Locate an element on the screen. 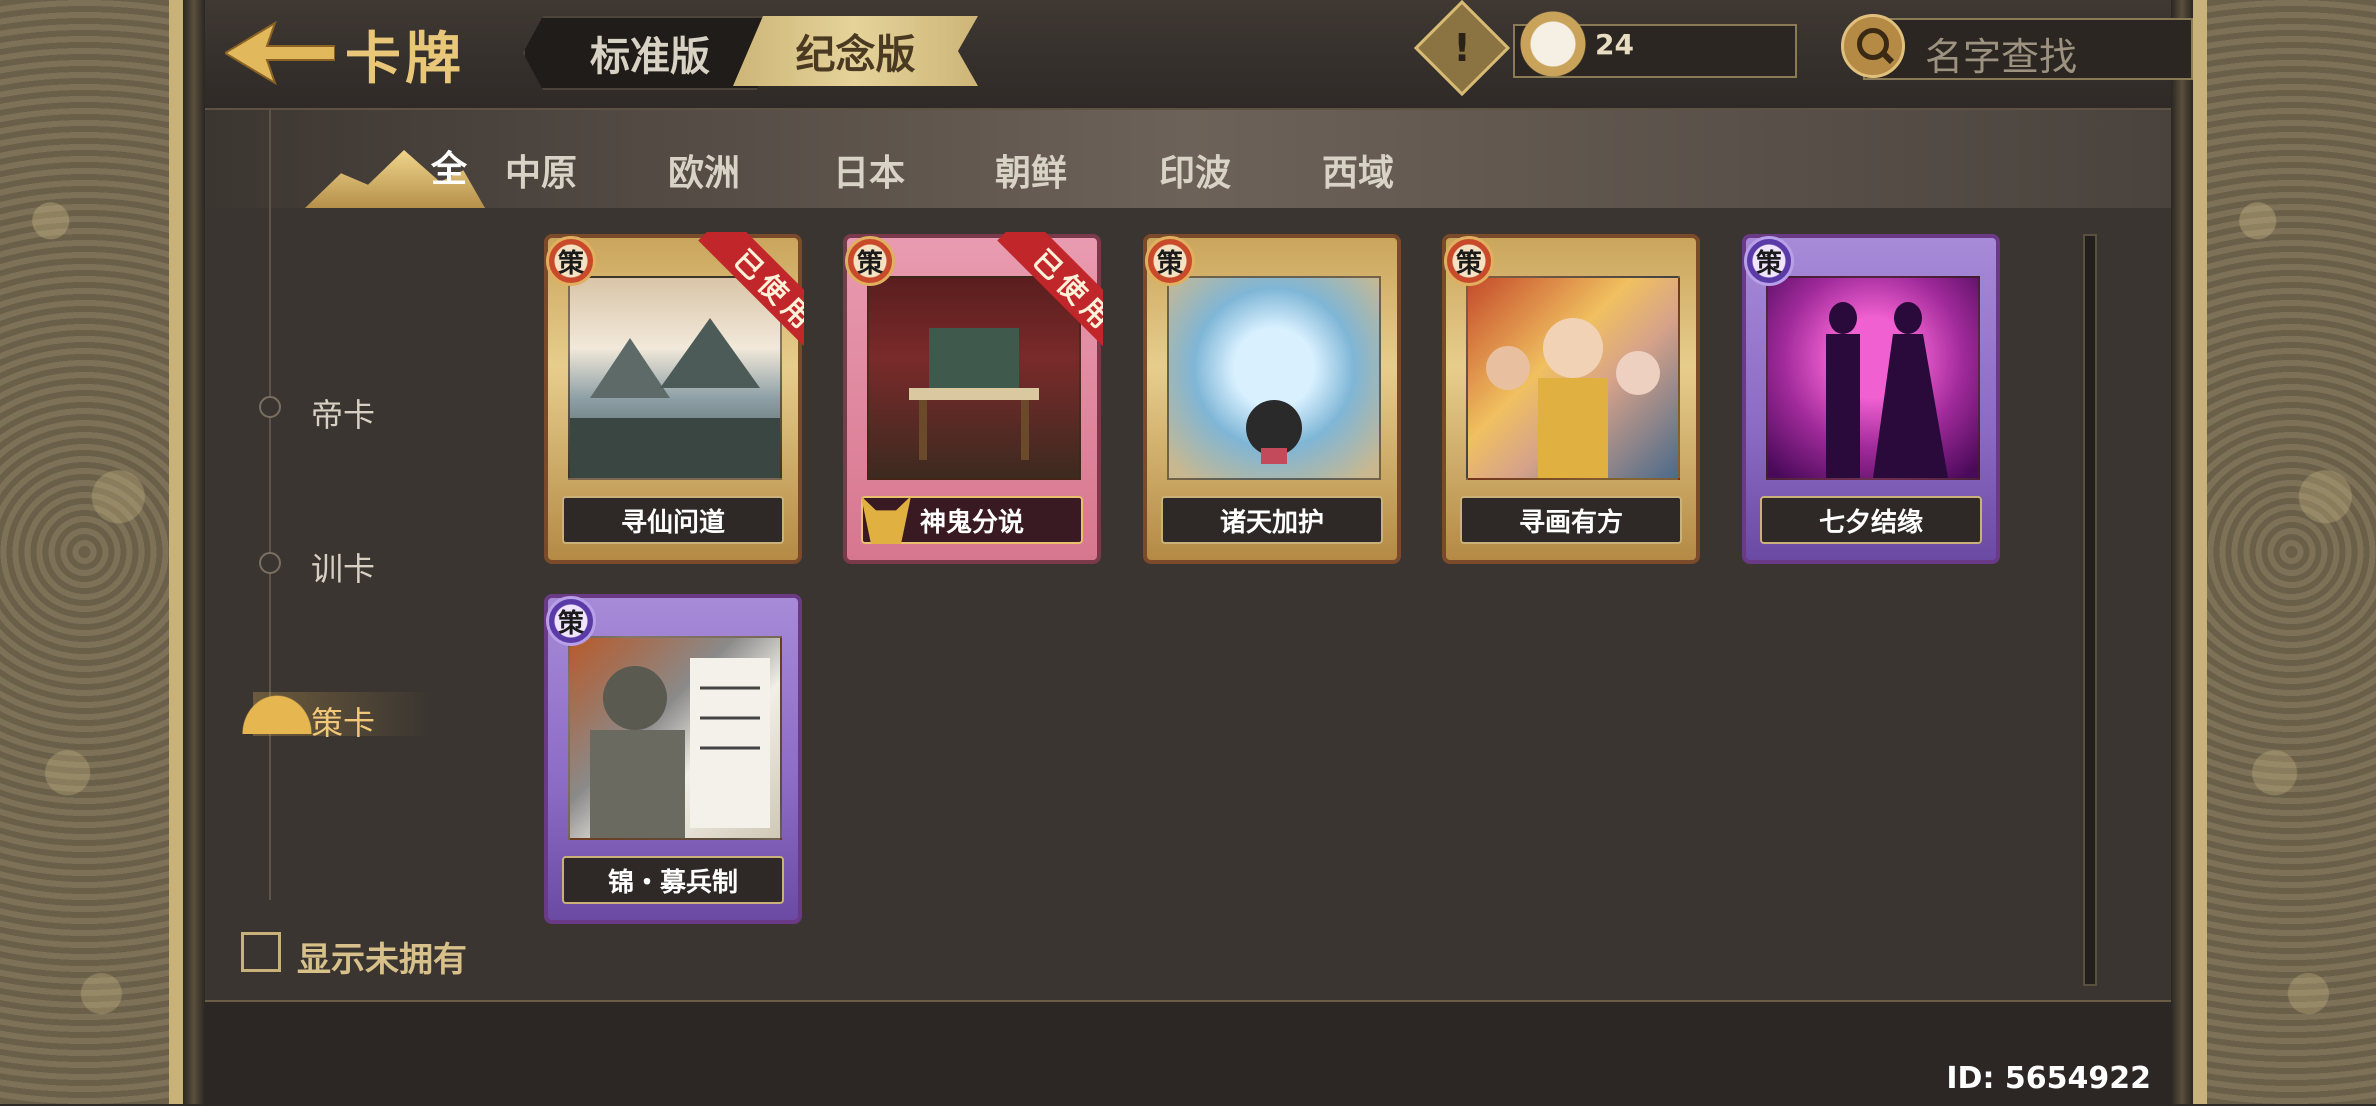 This screenshot has height=1106, width=2376. region-tab-indo-persia: 印波 is located at coordinates (1195, 170).